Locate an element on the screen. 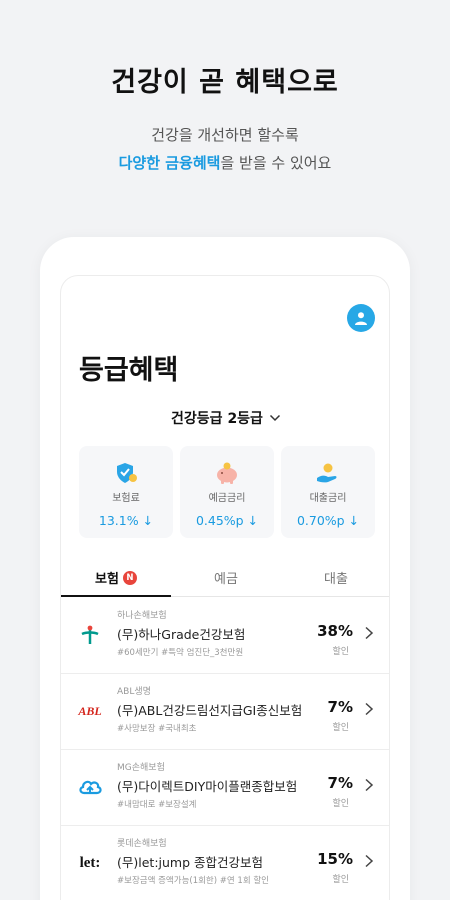  tab-loan: 대출 is located at coordinates (335, 577).